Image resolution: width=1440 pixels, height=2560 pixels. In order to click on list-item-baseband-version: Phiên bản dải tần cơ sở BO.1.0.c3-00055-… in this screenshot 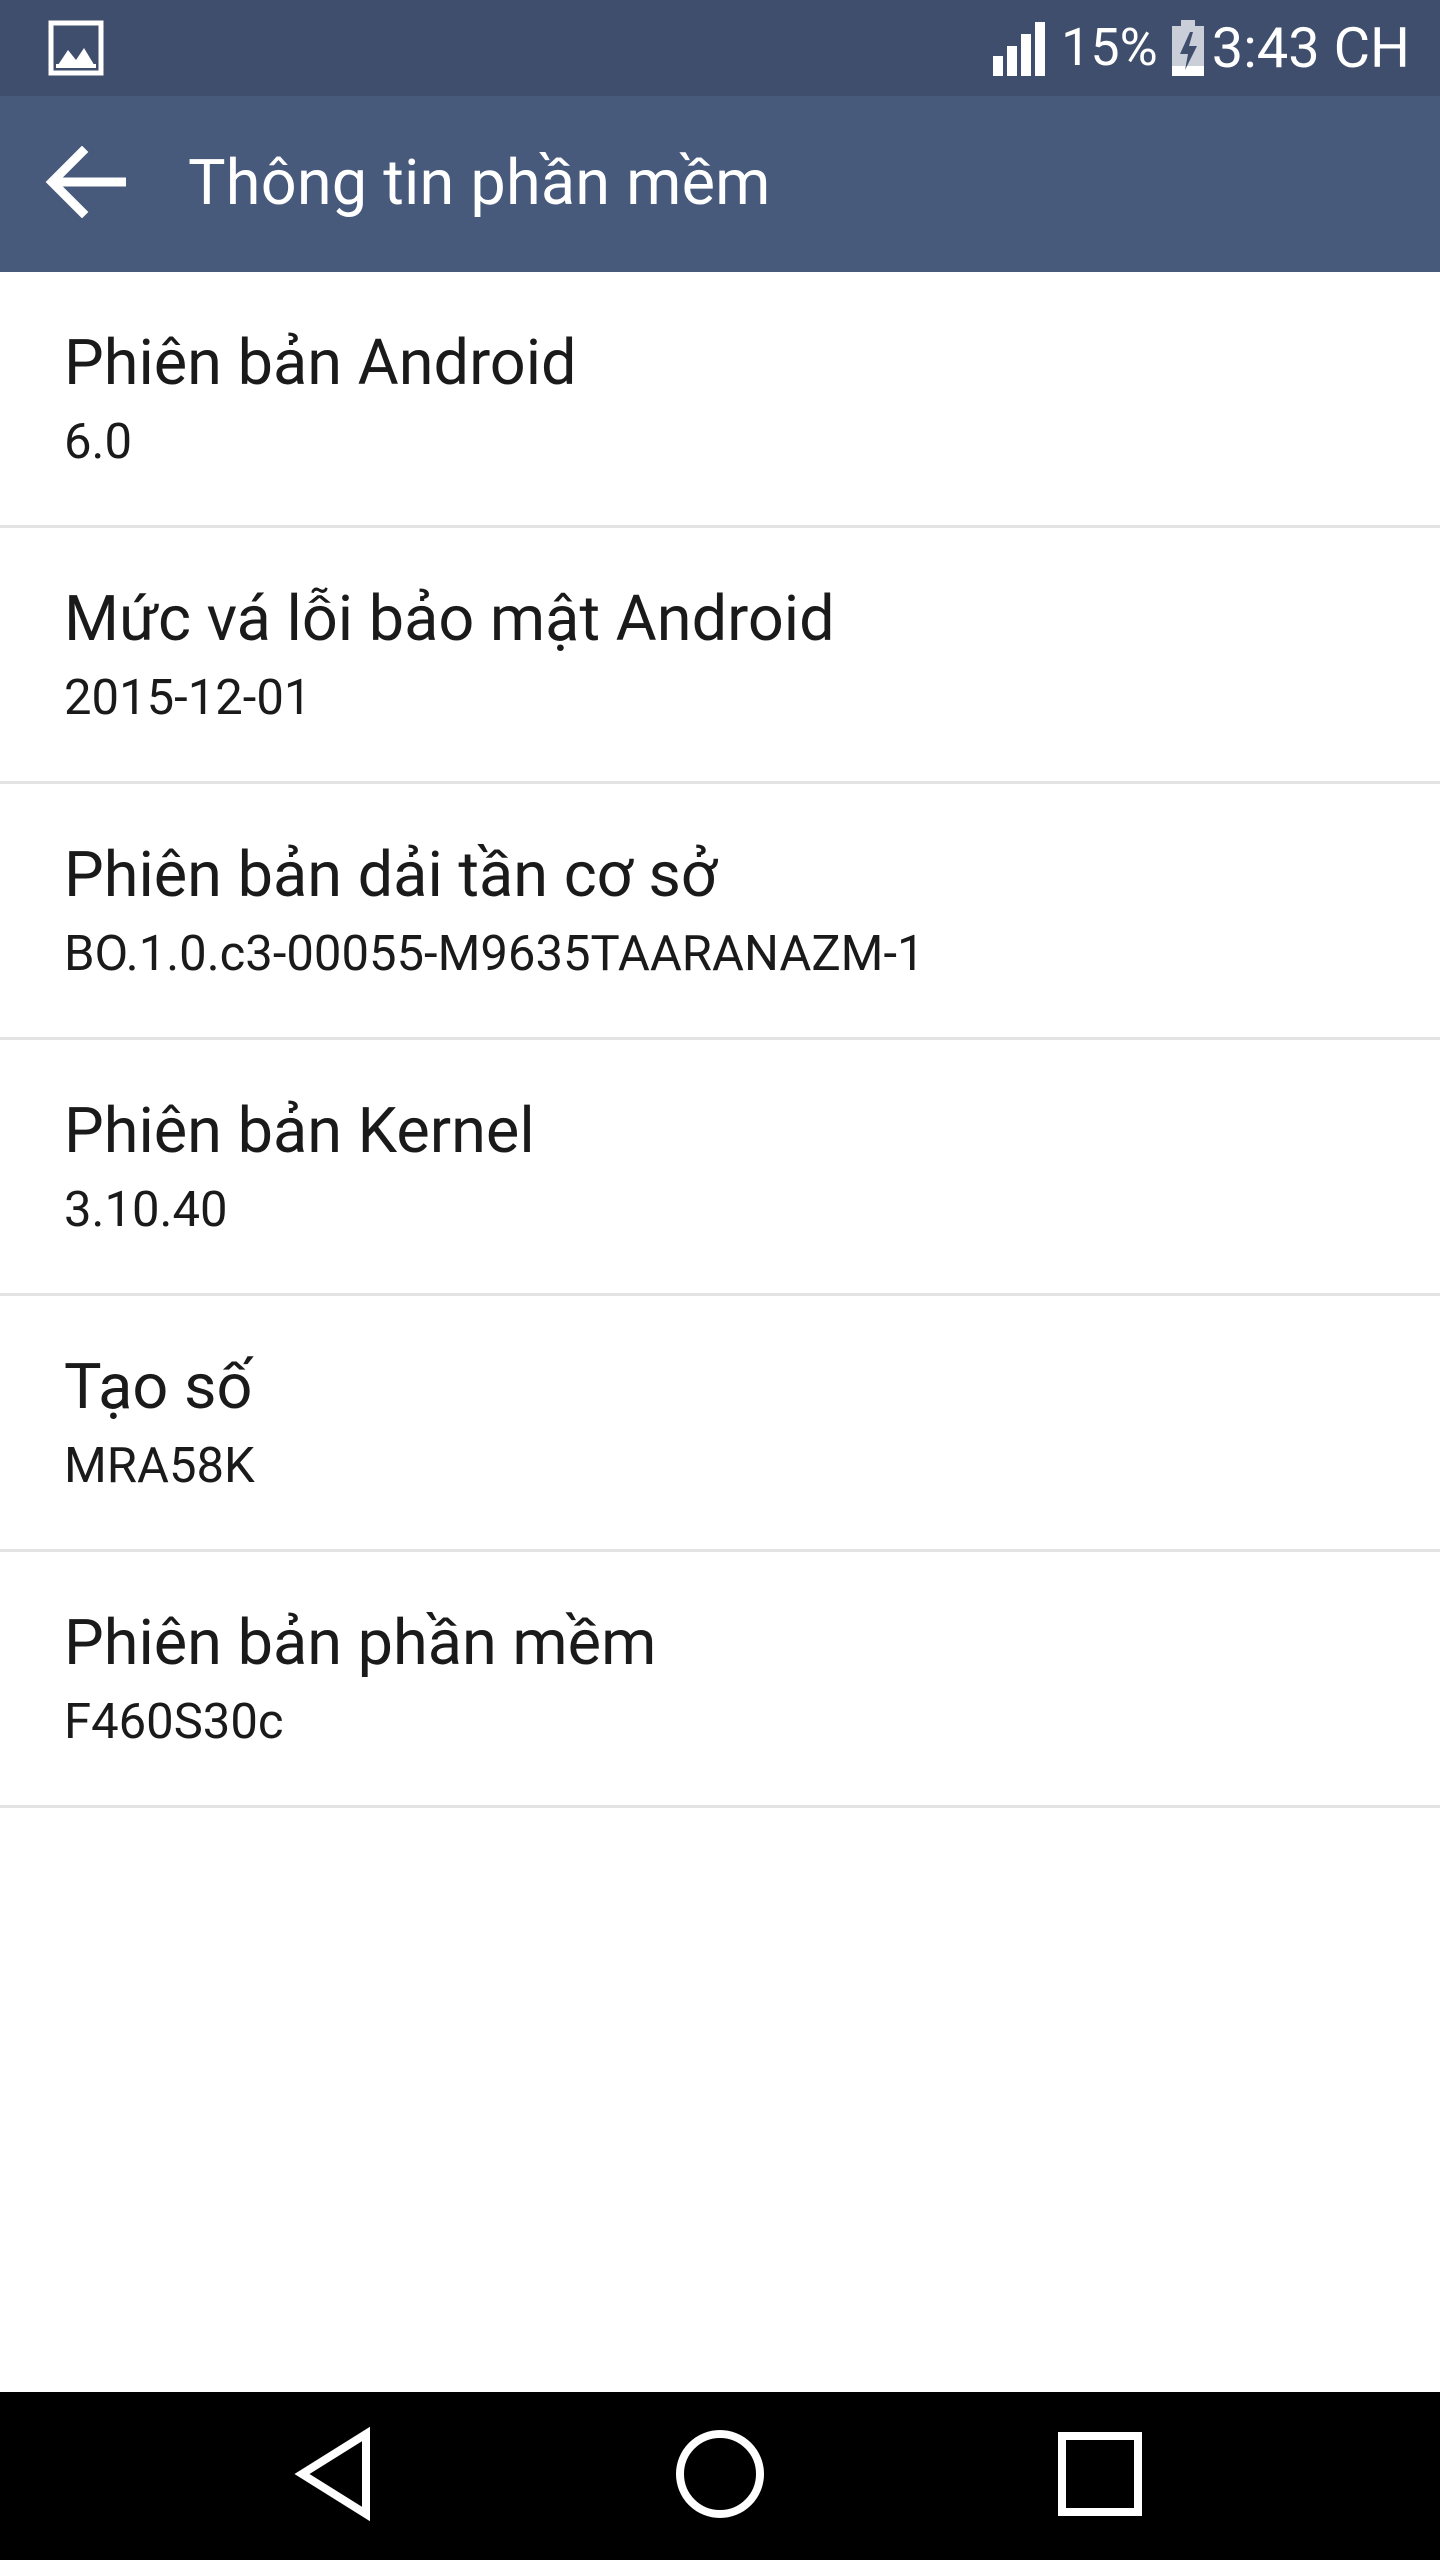, I will do `click(720, 912)`.